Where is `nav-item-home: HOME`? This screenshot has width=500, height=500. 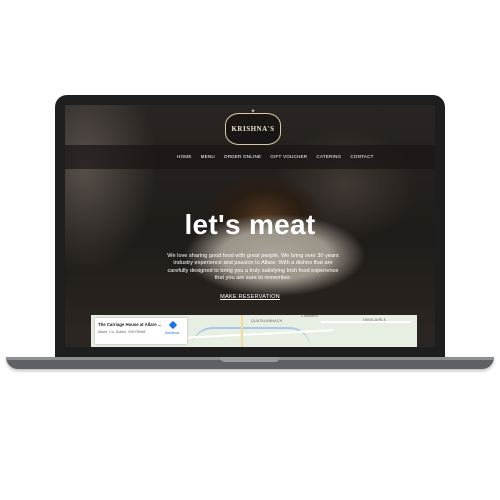
nav-item-home: HOME is located at coordinates (184, 156).